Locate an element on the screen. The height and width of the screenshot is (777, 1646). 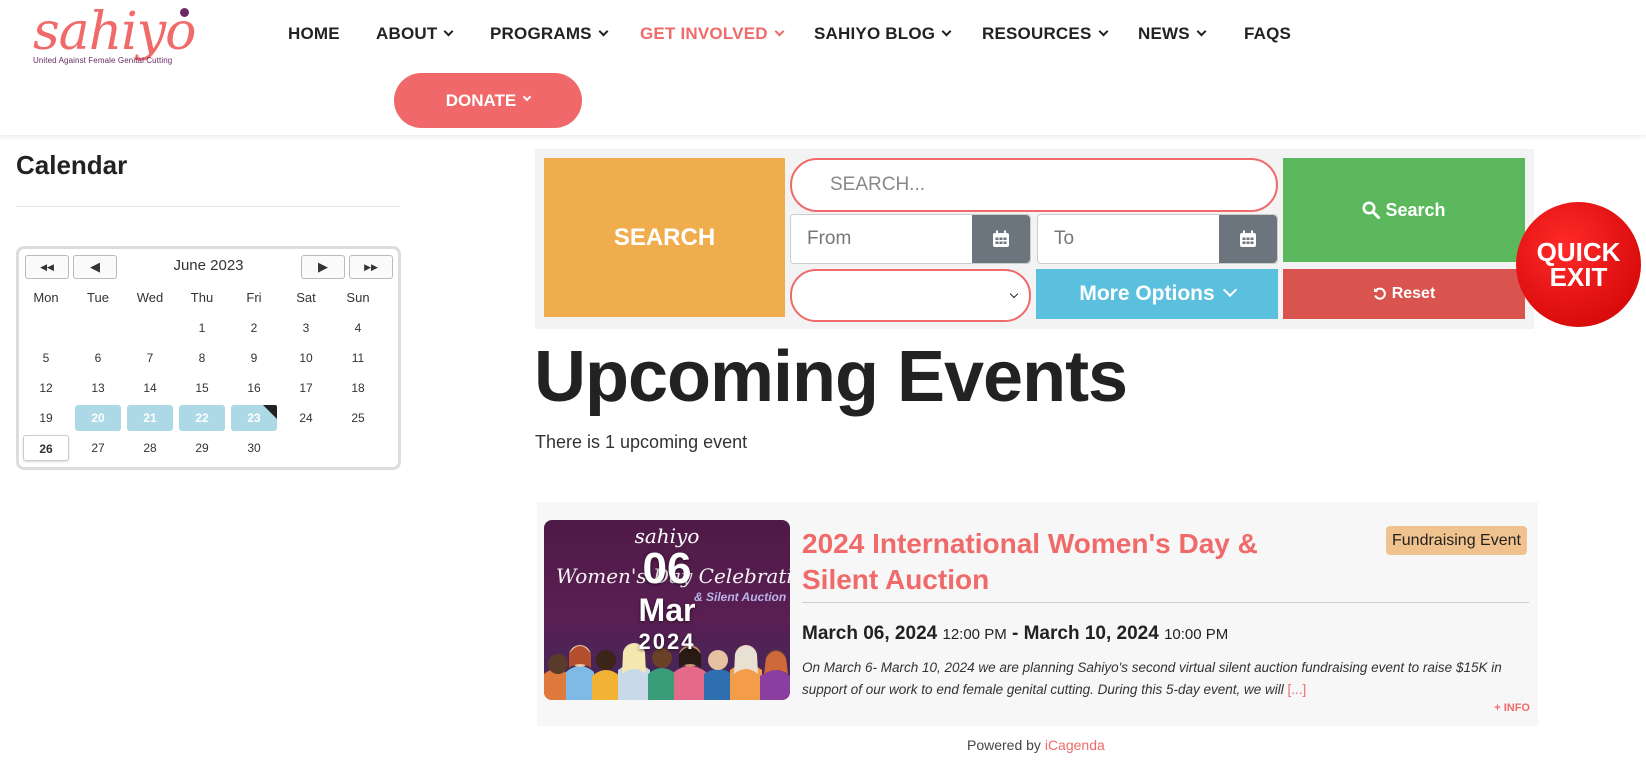
nav-about: ABOUT is located at coordinates (415, 34).